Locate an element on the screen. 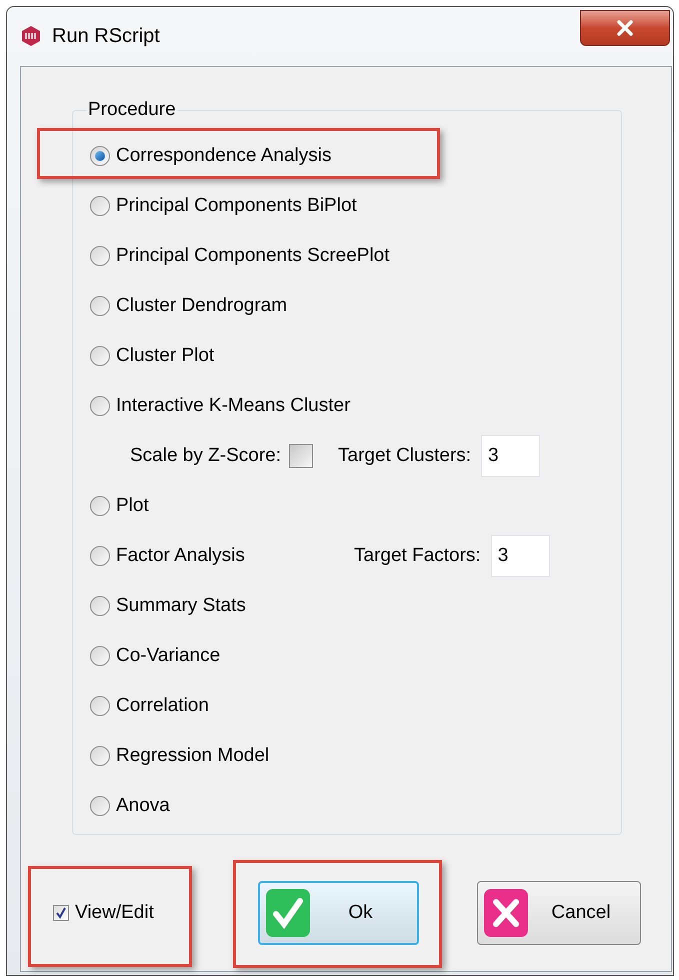  checkbox-label: Scale by Z-Score: is located at coordinates (205, 456).